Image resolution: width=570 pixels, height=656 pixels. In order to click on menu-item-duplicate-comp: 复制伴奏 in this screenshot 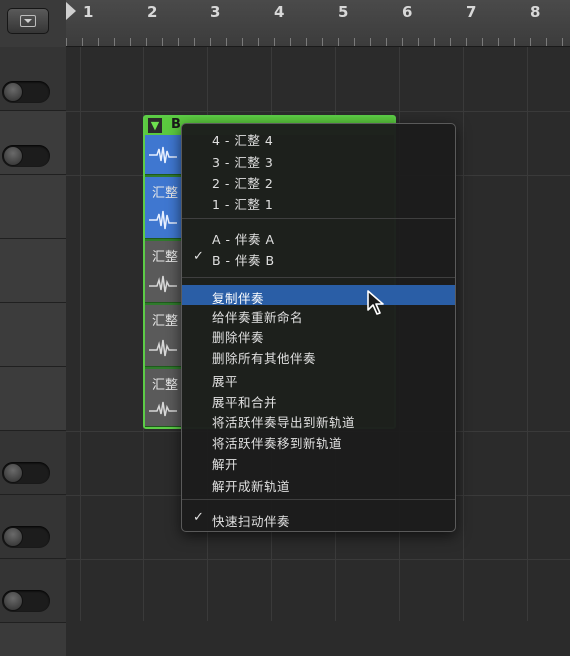, I will do `click(238, 297)`.